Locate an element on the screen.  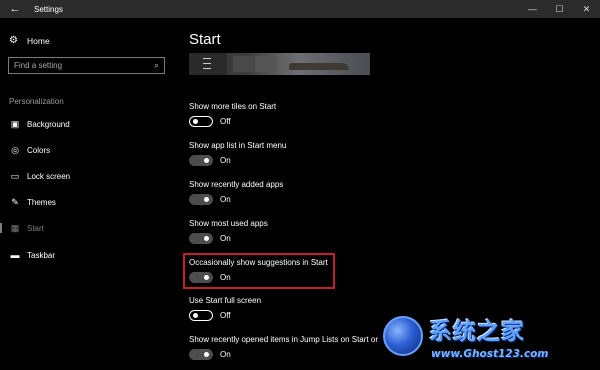
start-preview-image is located at coordinates (279, 64).